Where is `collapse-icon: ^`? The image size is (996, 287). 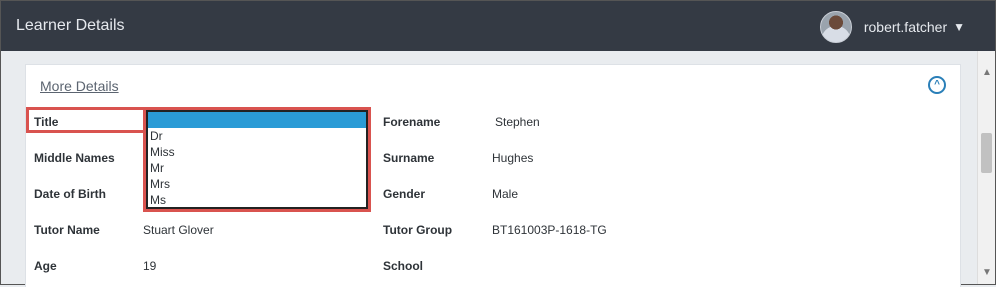 collapse-icon: ^ is located at coordinates (937, 85).